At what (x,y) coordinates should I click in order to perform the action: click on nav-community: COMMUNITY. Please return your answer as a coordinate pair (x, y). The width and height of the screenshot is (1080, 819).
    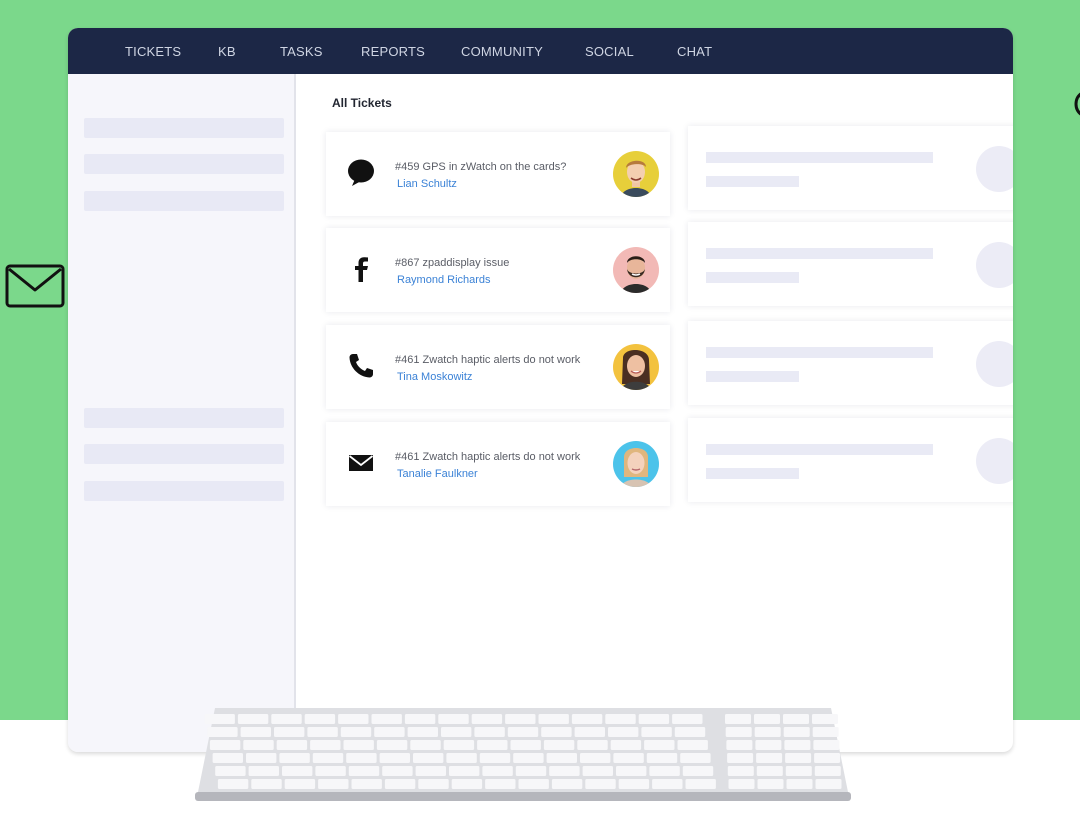
    Looking at the image, I should click on (502, 51).